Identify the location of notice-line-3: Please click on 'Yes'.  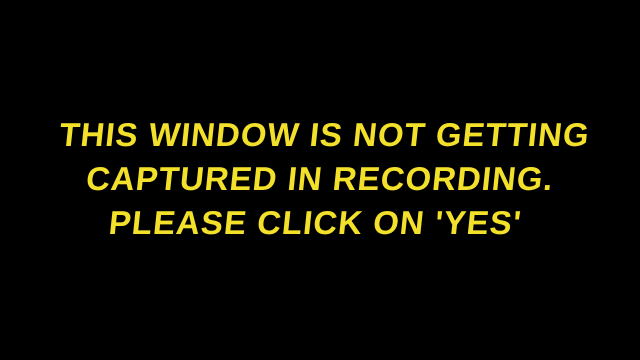
(315, 222).